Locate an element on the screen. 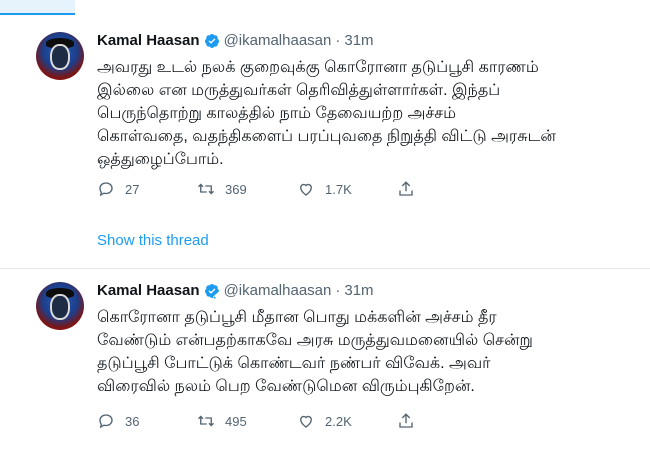 Image resolution: width=650 pixels, height=450 pixels. reply-button: 36 is located at coordinates (147, 421).